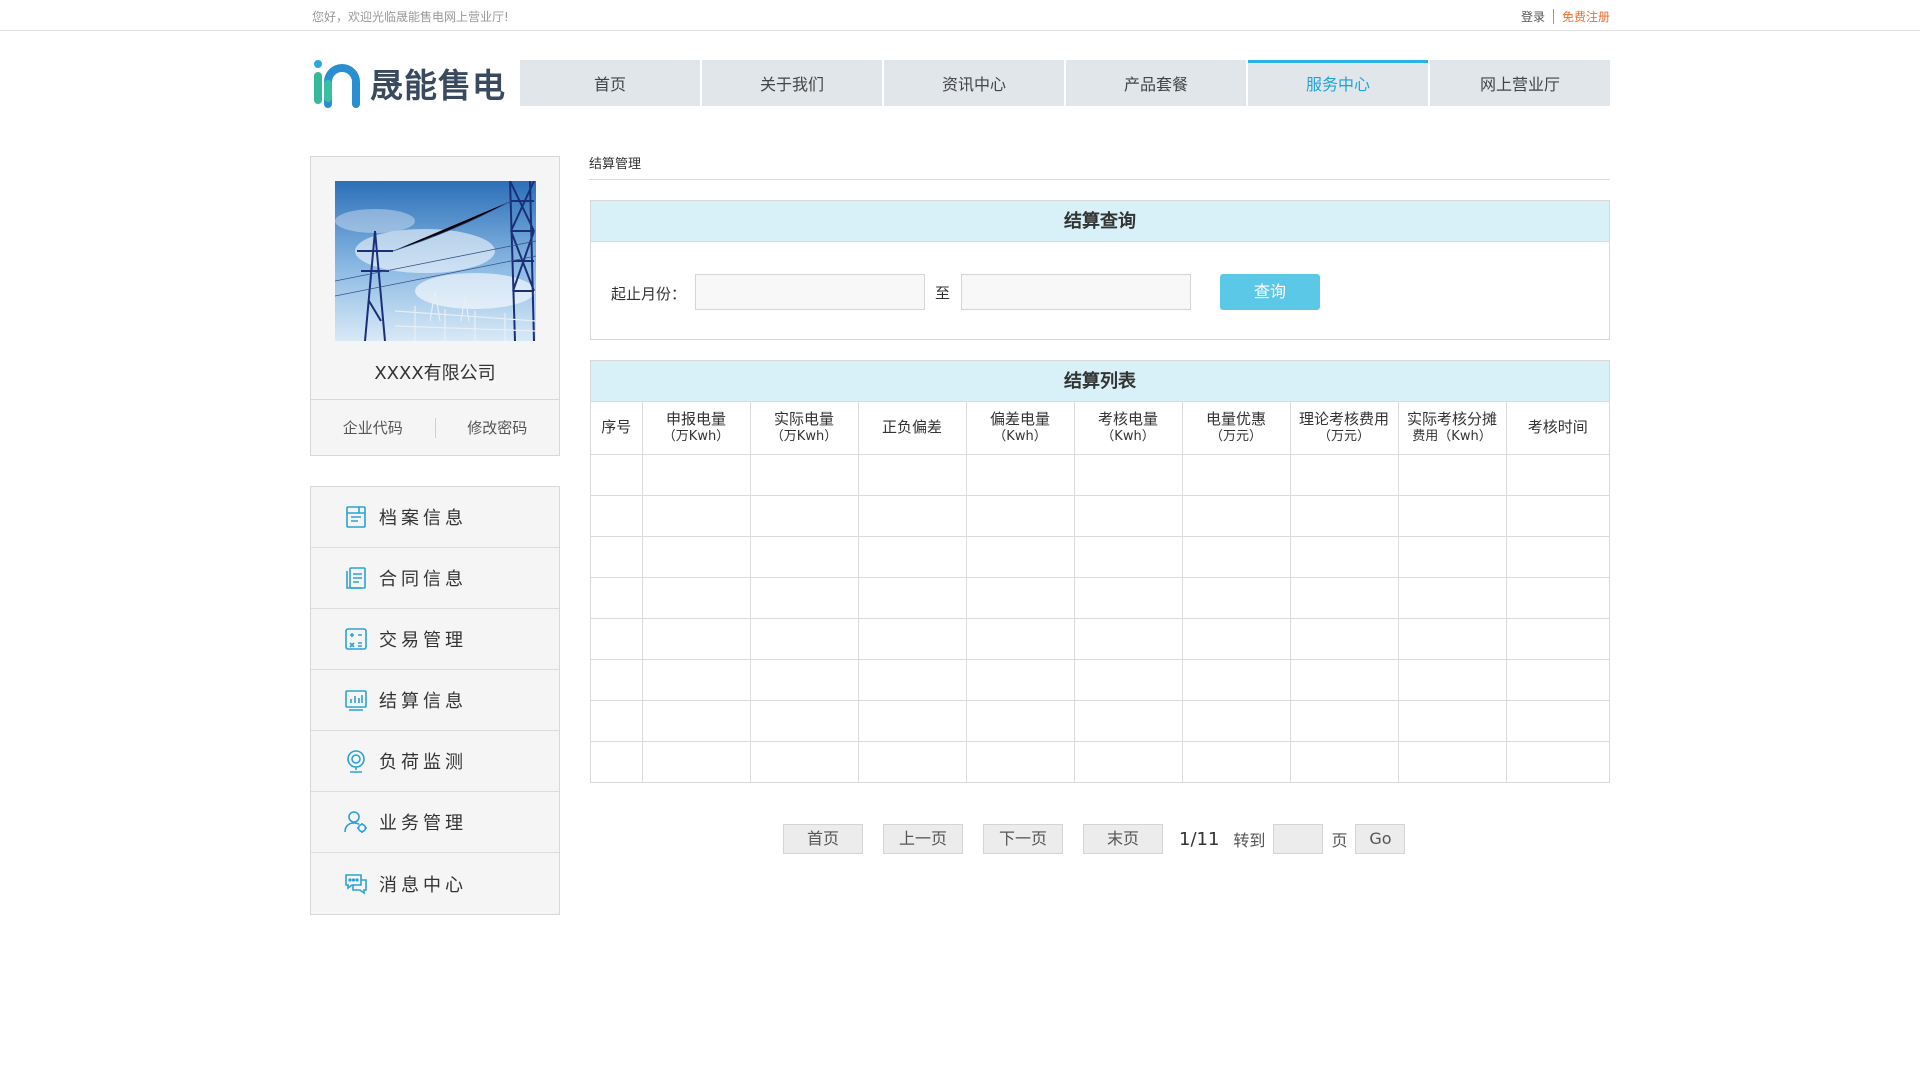 The height and width of the screenshot is (1080, 1920). Describe the element at coordinates (423, 701) in the screenshot. I see `menu-label: 结算信息` at that location.